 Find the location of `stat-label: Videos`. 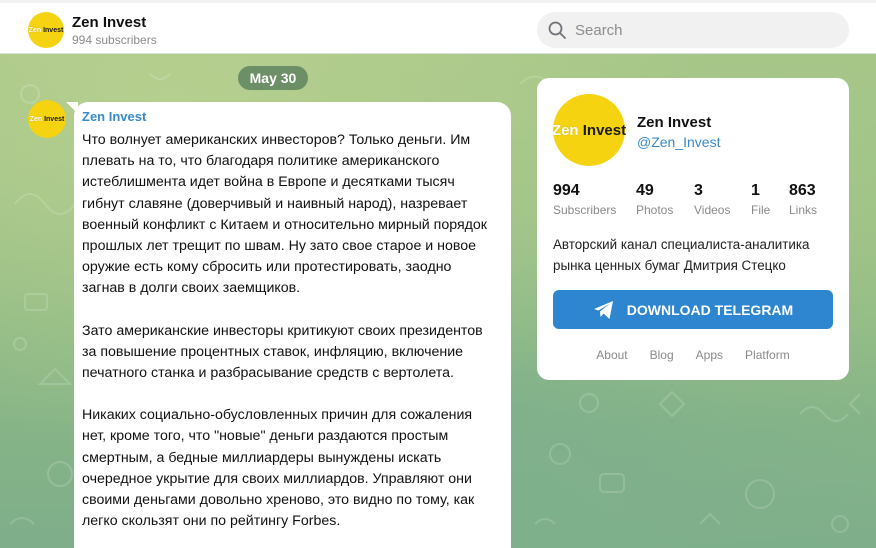

stat-label: Videos is located at coordinates (712, 210).